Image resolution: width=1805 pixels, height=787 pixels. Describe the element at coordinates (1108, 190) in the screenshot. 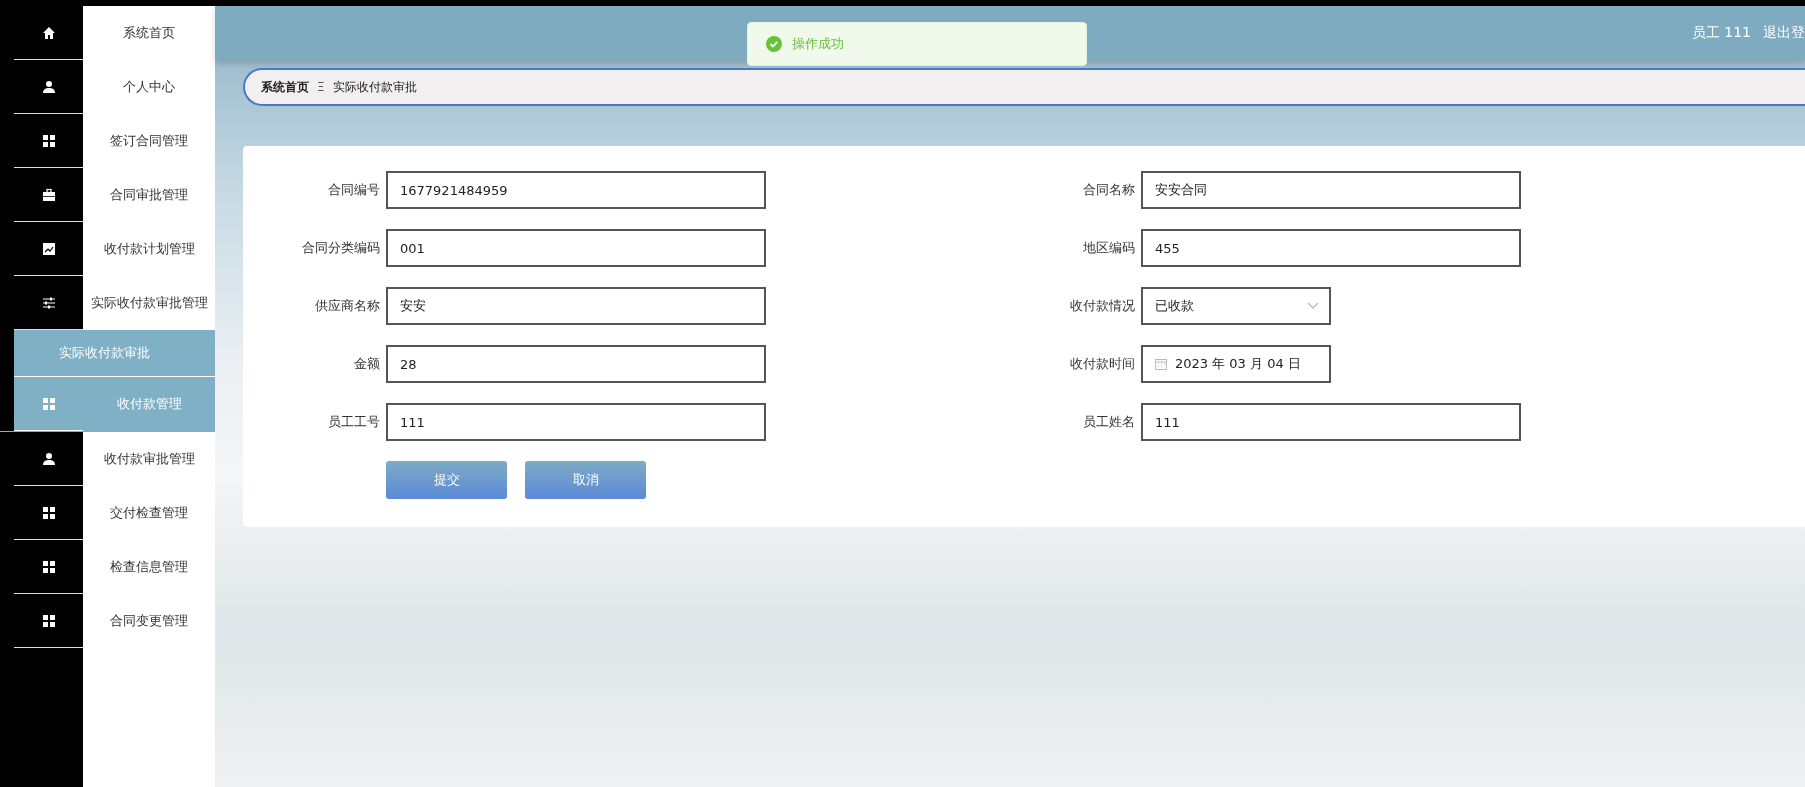

I see `field-label: 合同名称` at that location.